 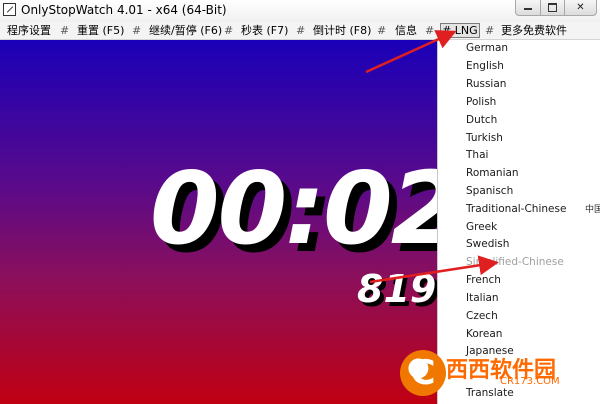 What do you see at coordinates (483, 280) in the screenshot?
I see `language-item-french: French` at bounding box center [483, 280].